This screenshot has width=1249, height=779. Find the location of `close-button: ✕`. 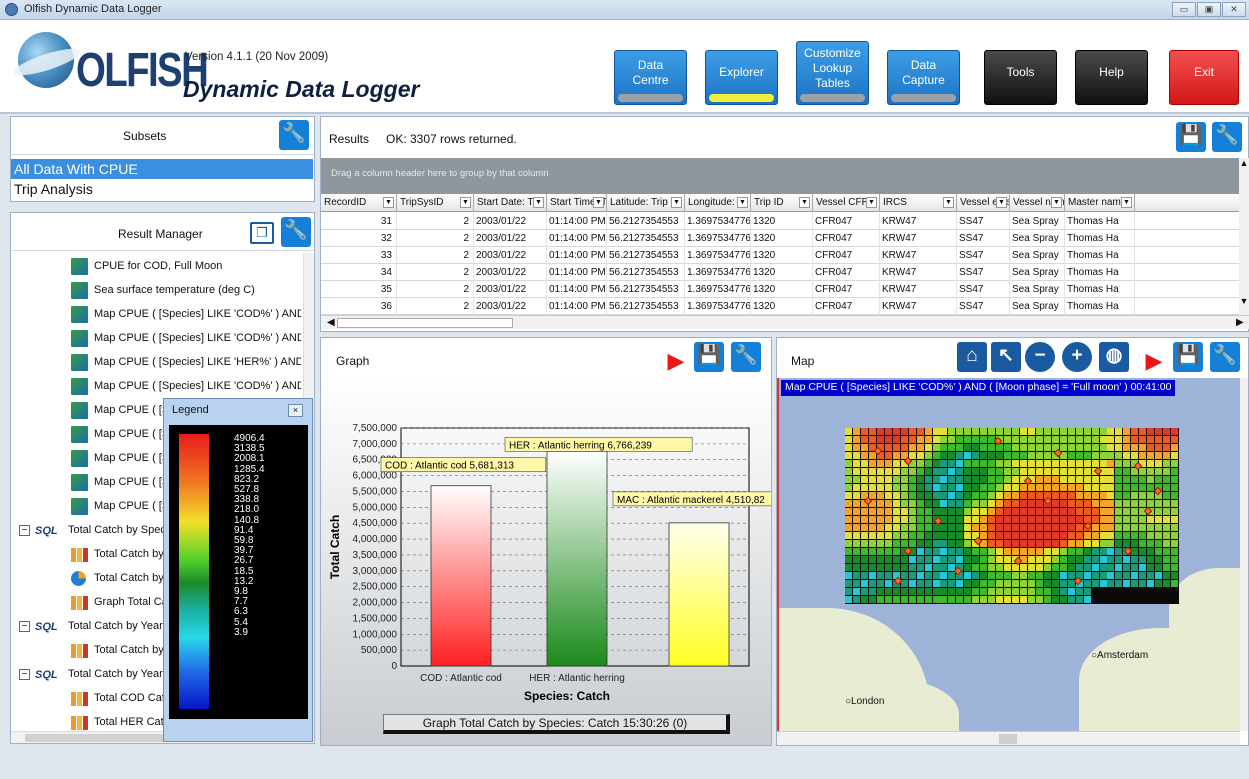

close-button: ✕ is located at coordinates (1234, 9).